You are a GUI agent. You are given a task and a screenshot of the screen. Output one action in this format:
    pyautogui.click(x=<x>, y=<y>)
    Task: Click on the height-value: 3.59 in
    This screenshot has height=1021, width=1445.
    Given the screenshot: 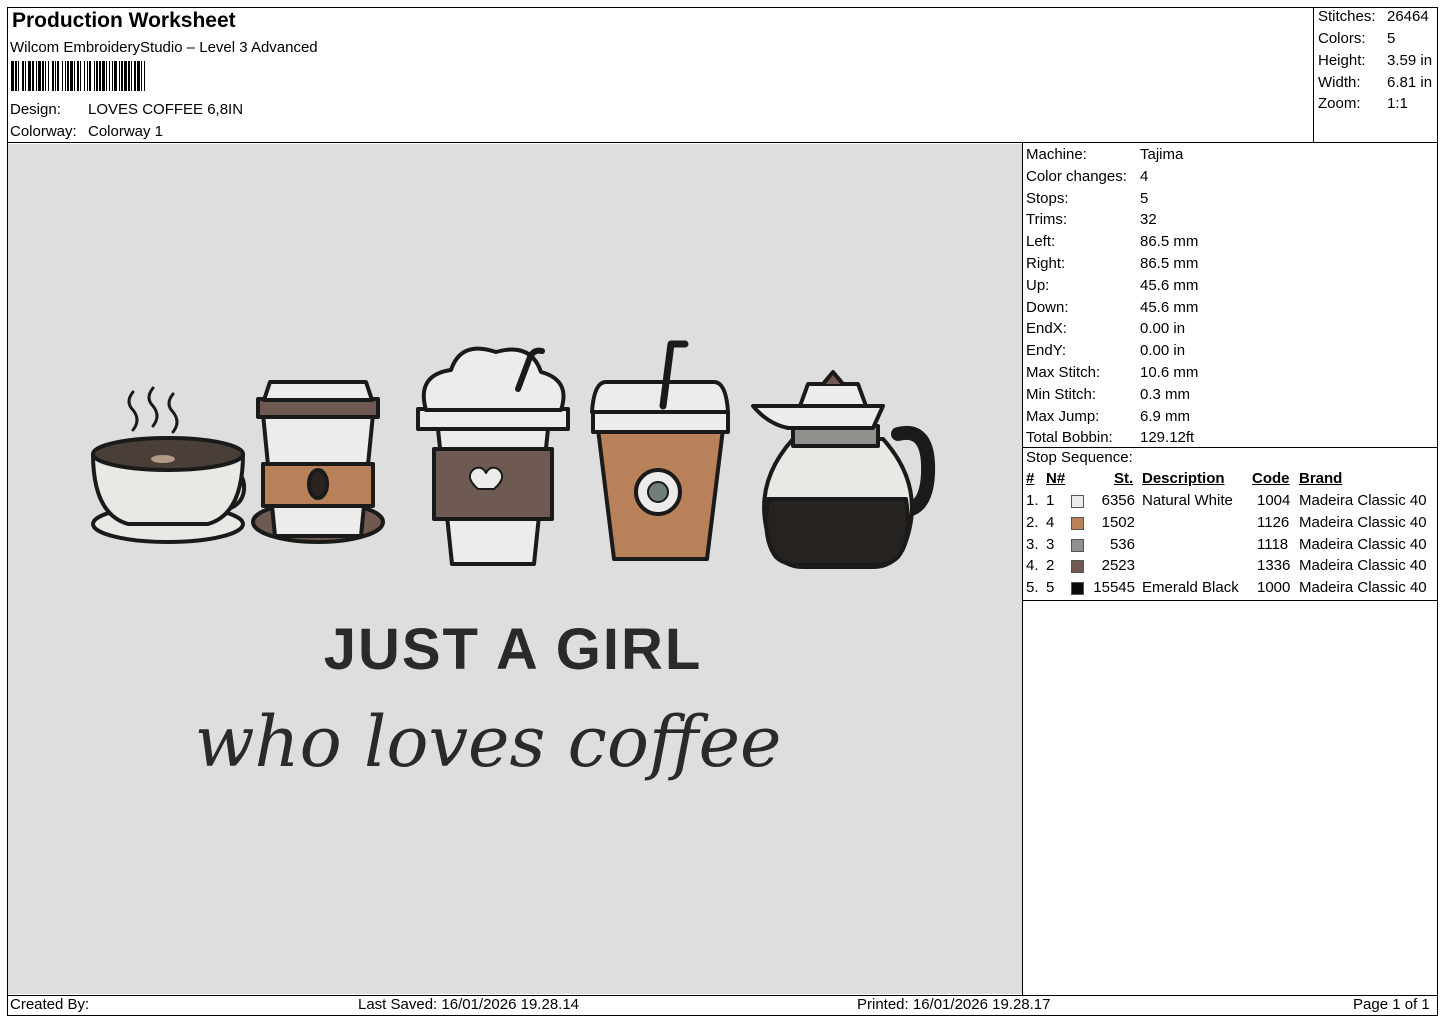 What is the action you would take?
    pyautogui.click(x=1410, y=60)
    